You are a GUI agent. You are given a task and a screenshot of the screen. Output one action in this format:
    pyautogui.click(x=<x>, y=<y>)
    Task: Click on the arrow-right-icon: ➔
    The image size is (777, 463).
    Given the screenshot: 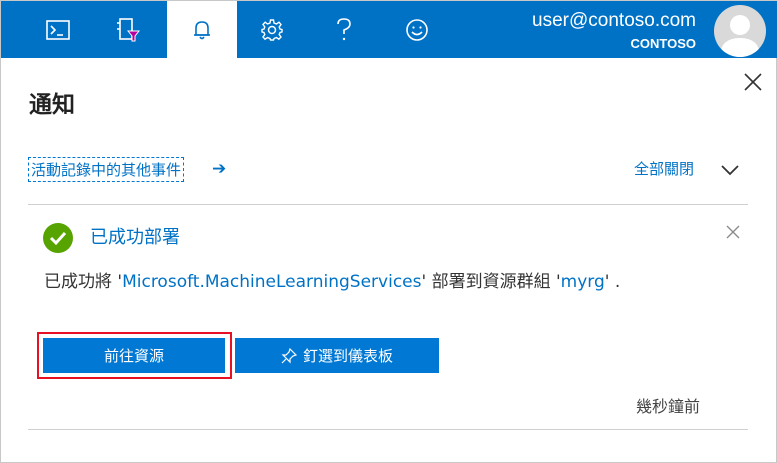 What is the action you would take?
    pyautogui.click(x=219, y=169)
    